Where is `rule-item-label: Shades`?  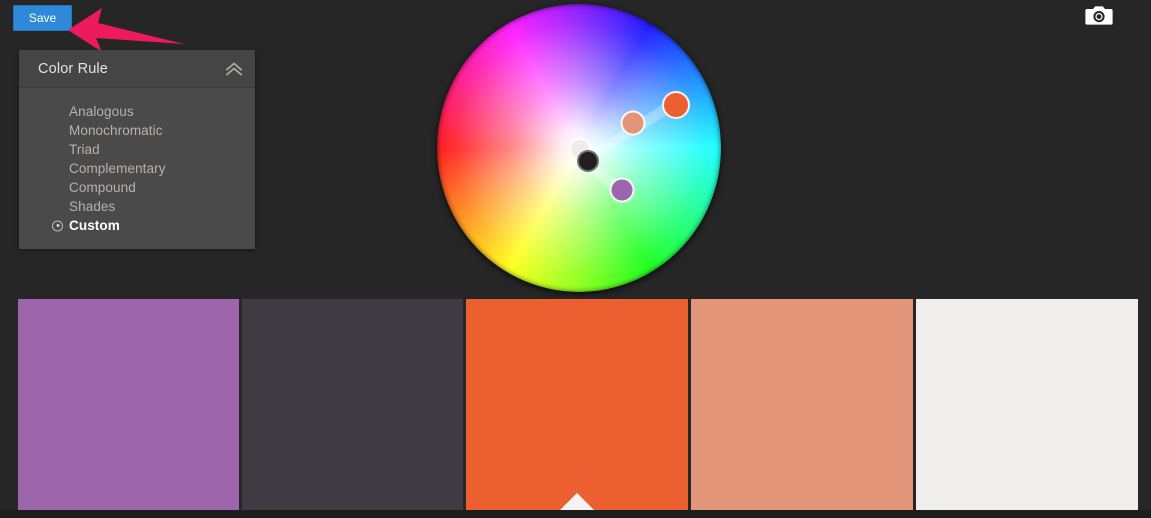 rule-item-label: Shades is located at coordinates (92, 206).